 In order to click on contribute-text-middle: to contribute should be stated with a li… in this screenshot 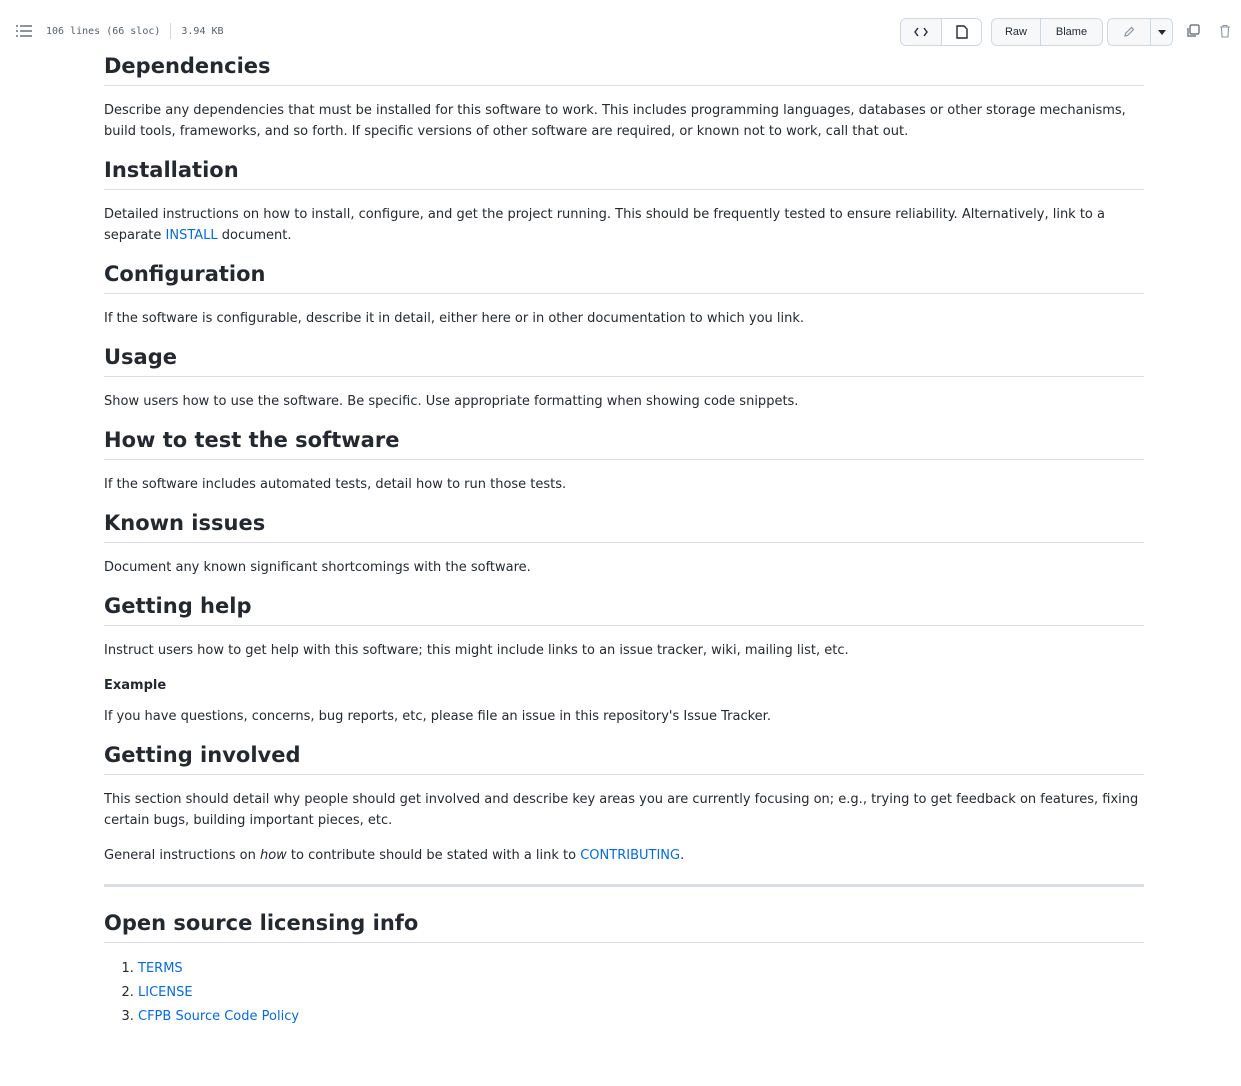, I will do `click(433, 855)`.